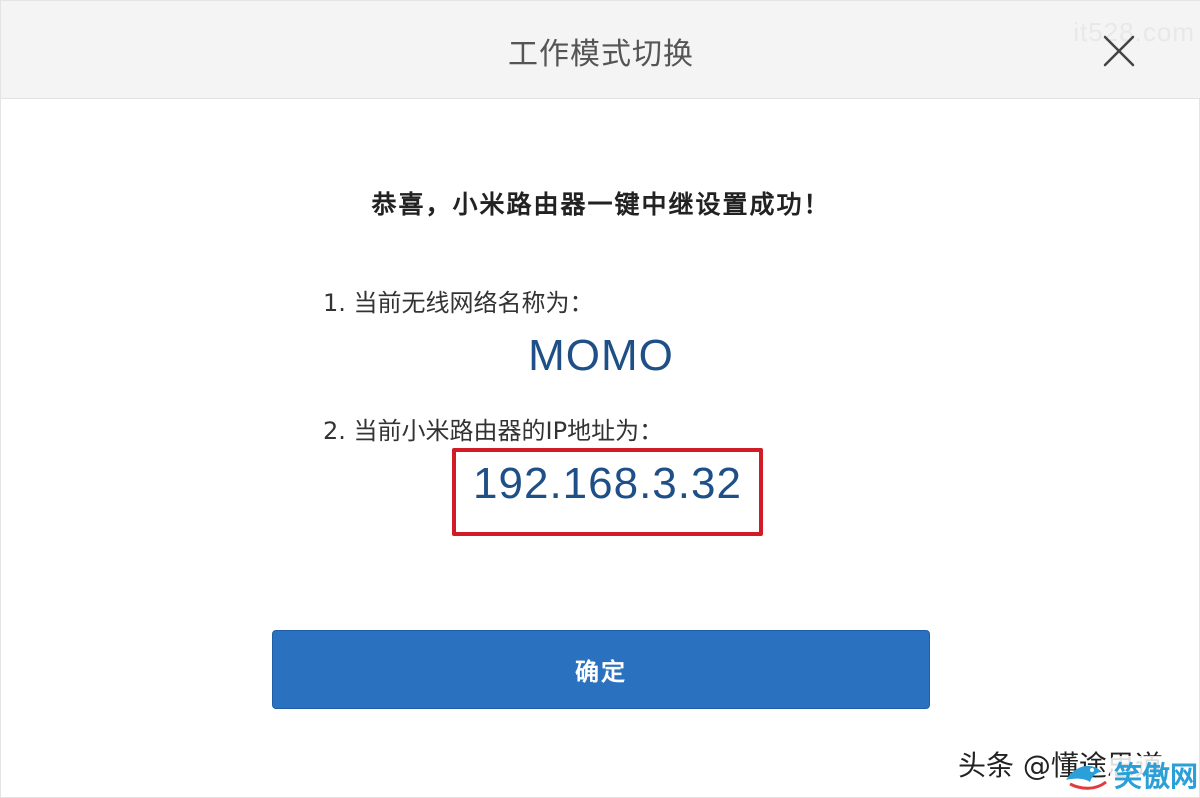  Describe the element at coordinates (1156, 776) in the screenshot. I see `site-logo-text: 笑傲网` at that location.